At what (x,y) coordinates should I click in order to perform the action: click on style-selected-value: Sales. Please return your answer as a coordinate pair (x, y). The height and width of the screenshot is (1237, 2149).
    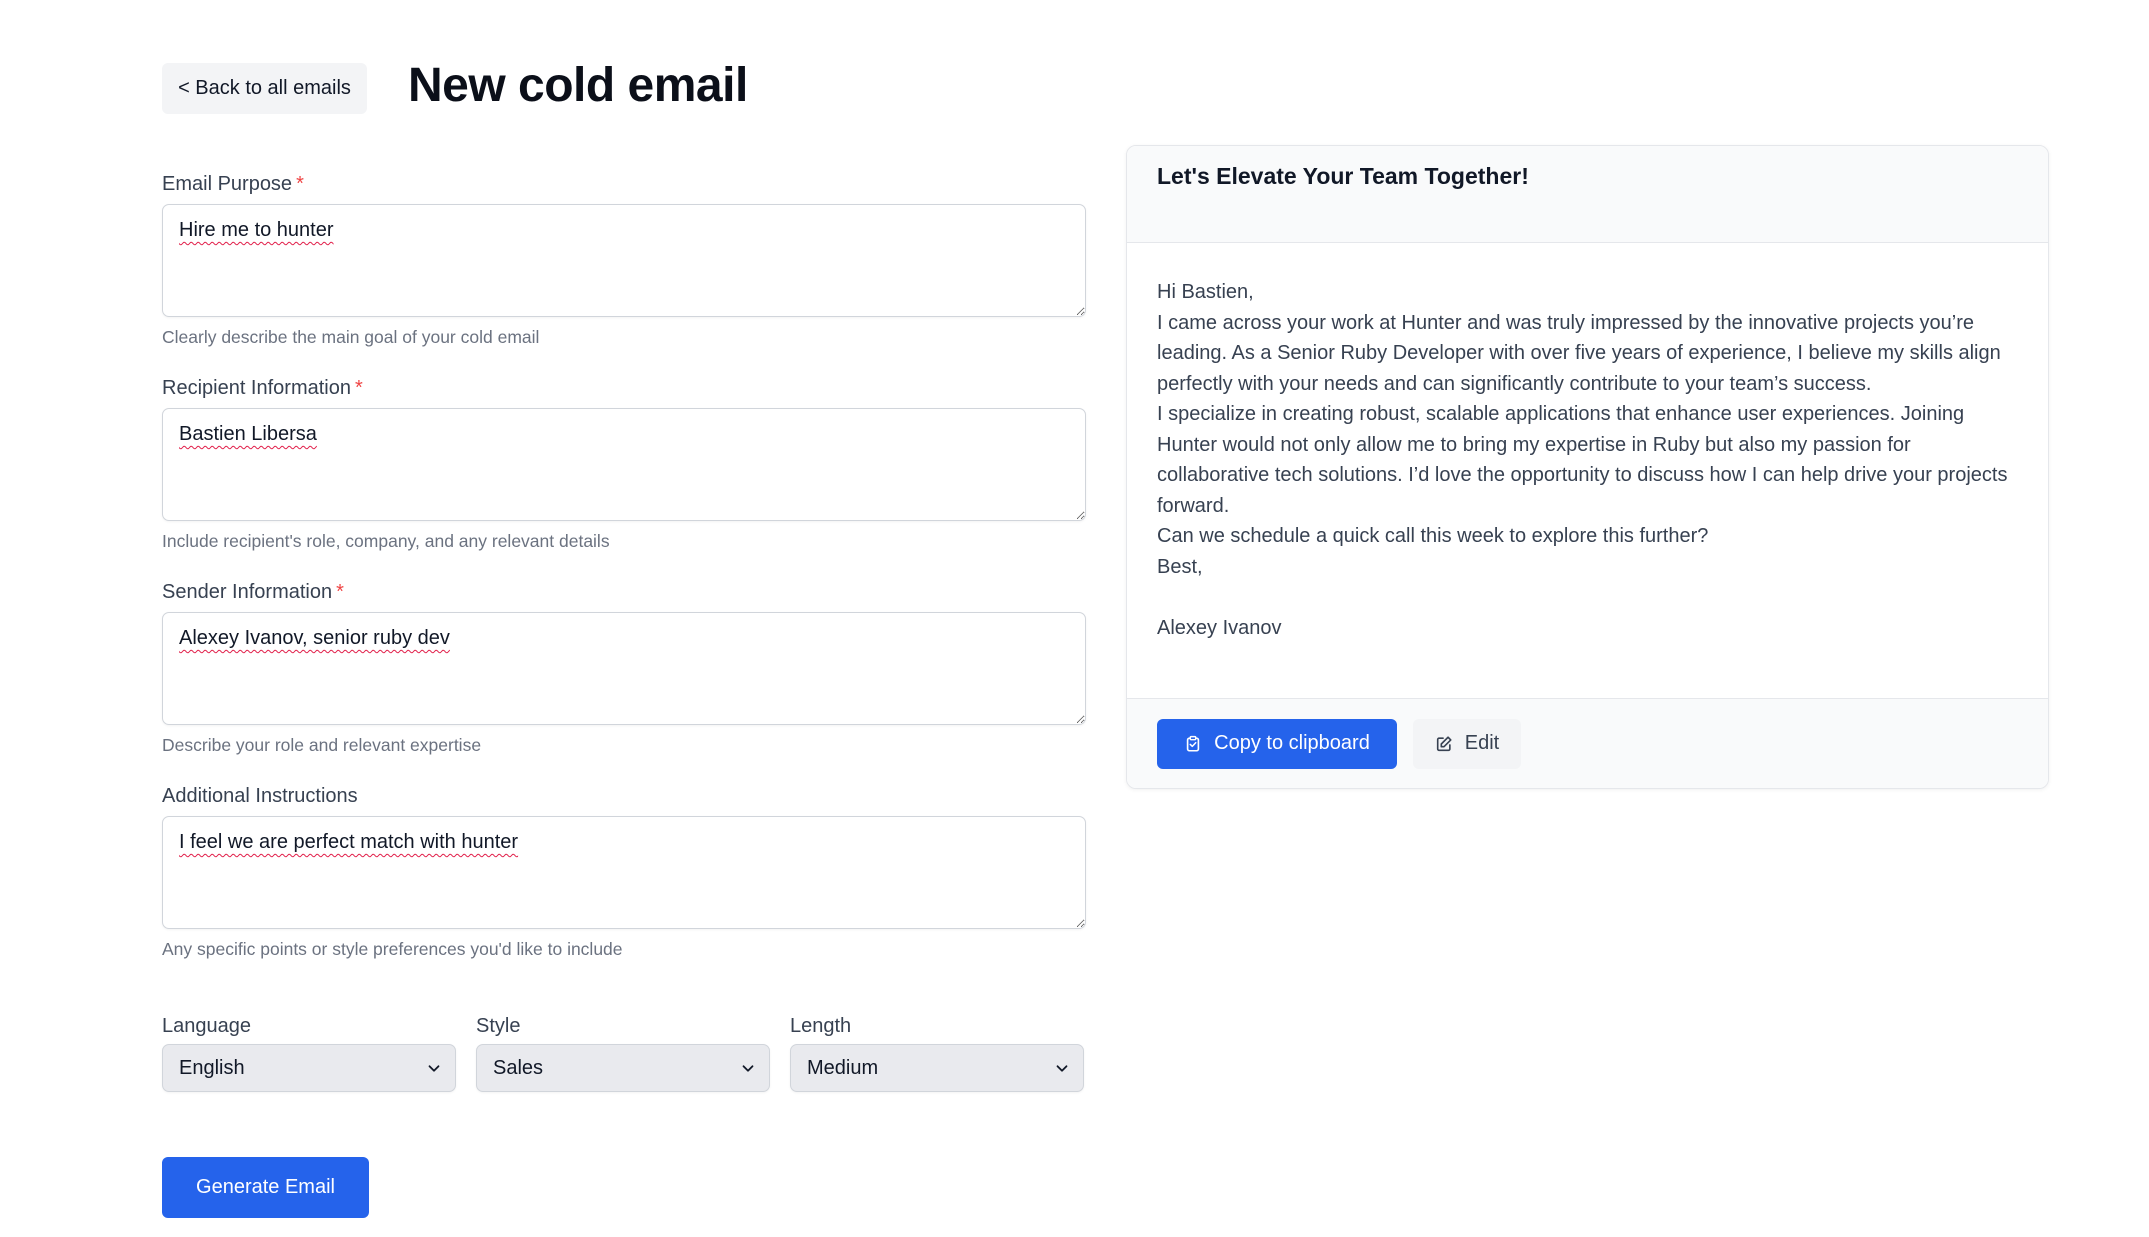
    Looking at the image, I should click on (518, 1067).